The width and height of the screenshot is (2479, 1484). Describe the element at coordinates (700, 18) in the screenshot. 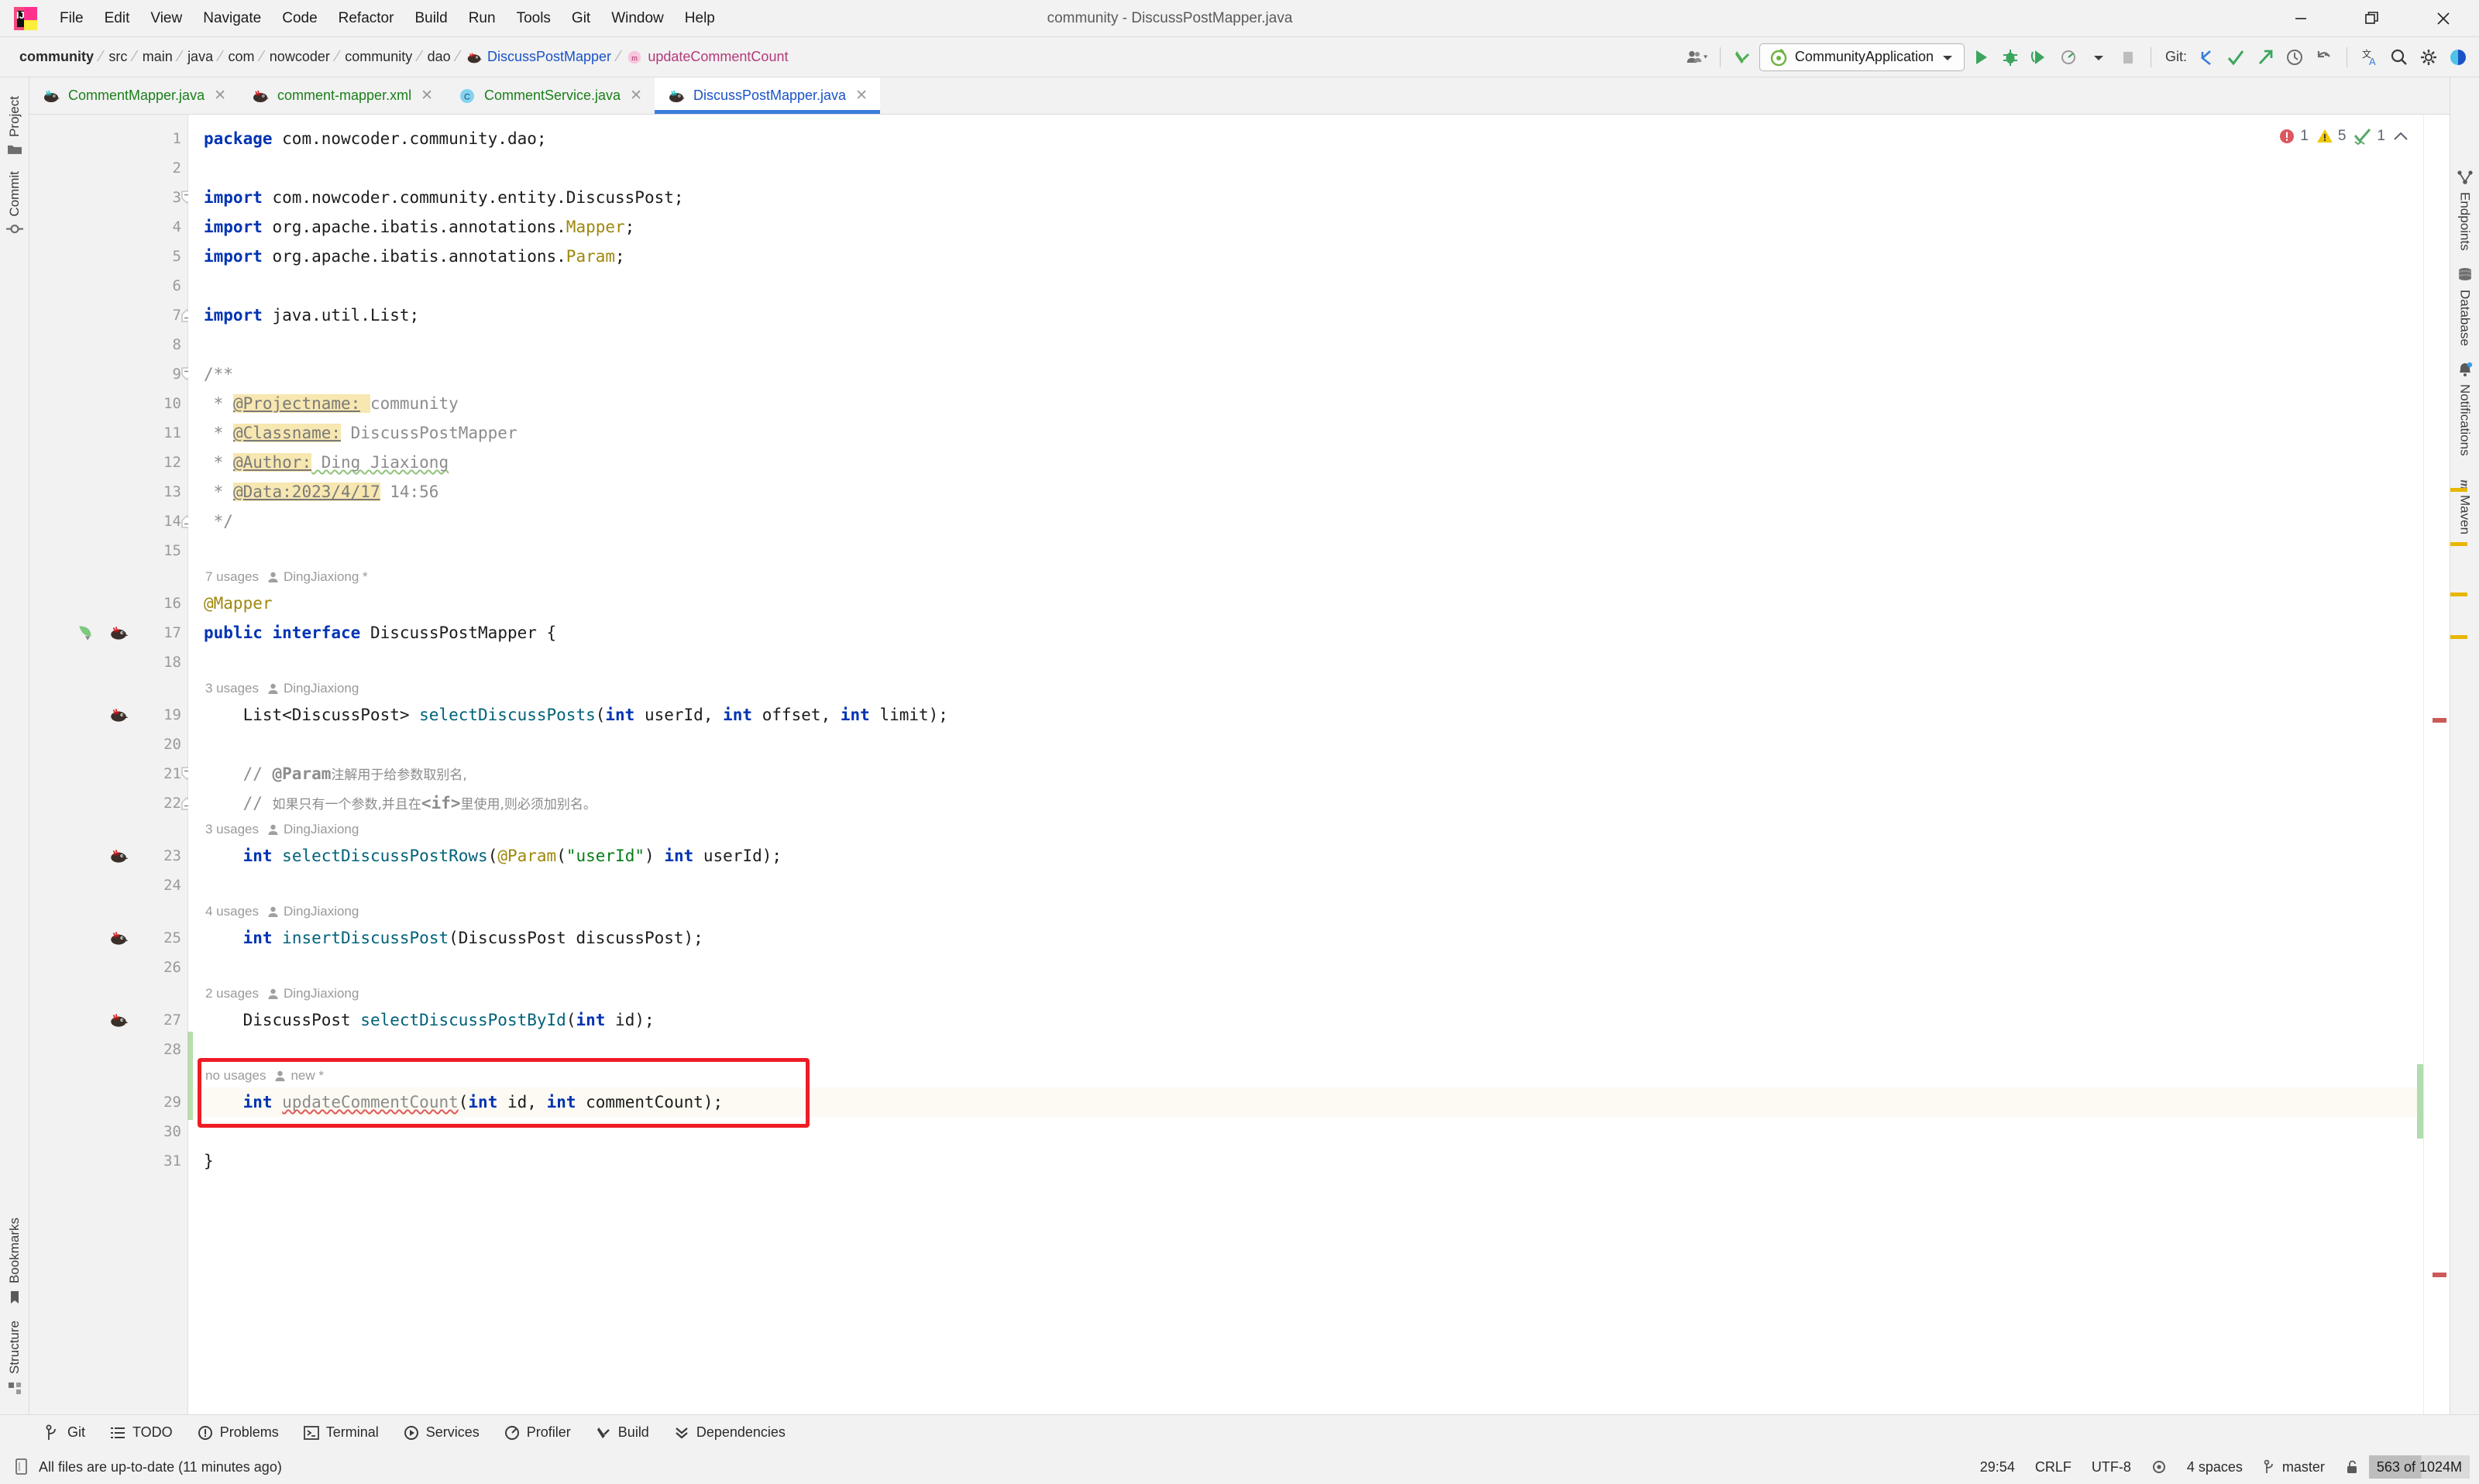

I see `menu-help: Help` at that location.